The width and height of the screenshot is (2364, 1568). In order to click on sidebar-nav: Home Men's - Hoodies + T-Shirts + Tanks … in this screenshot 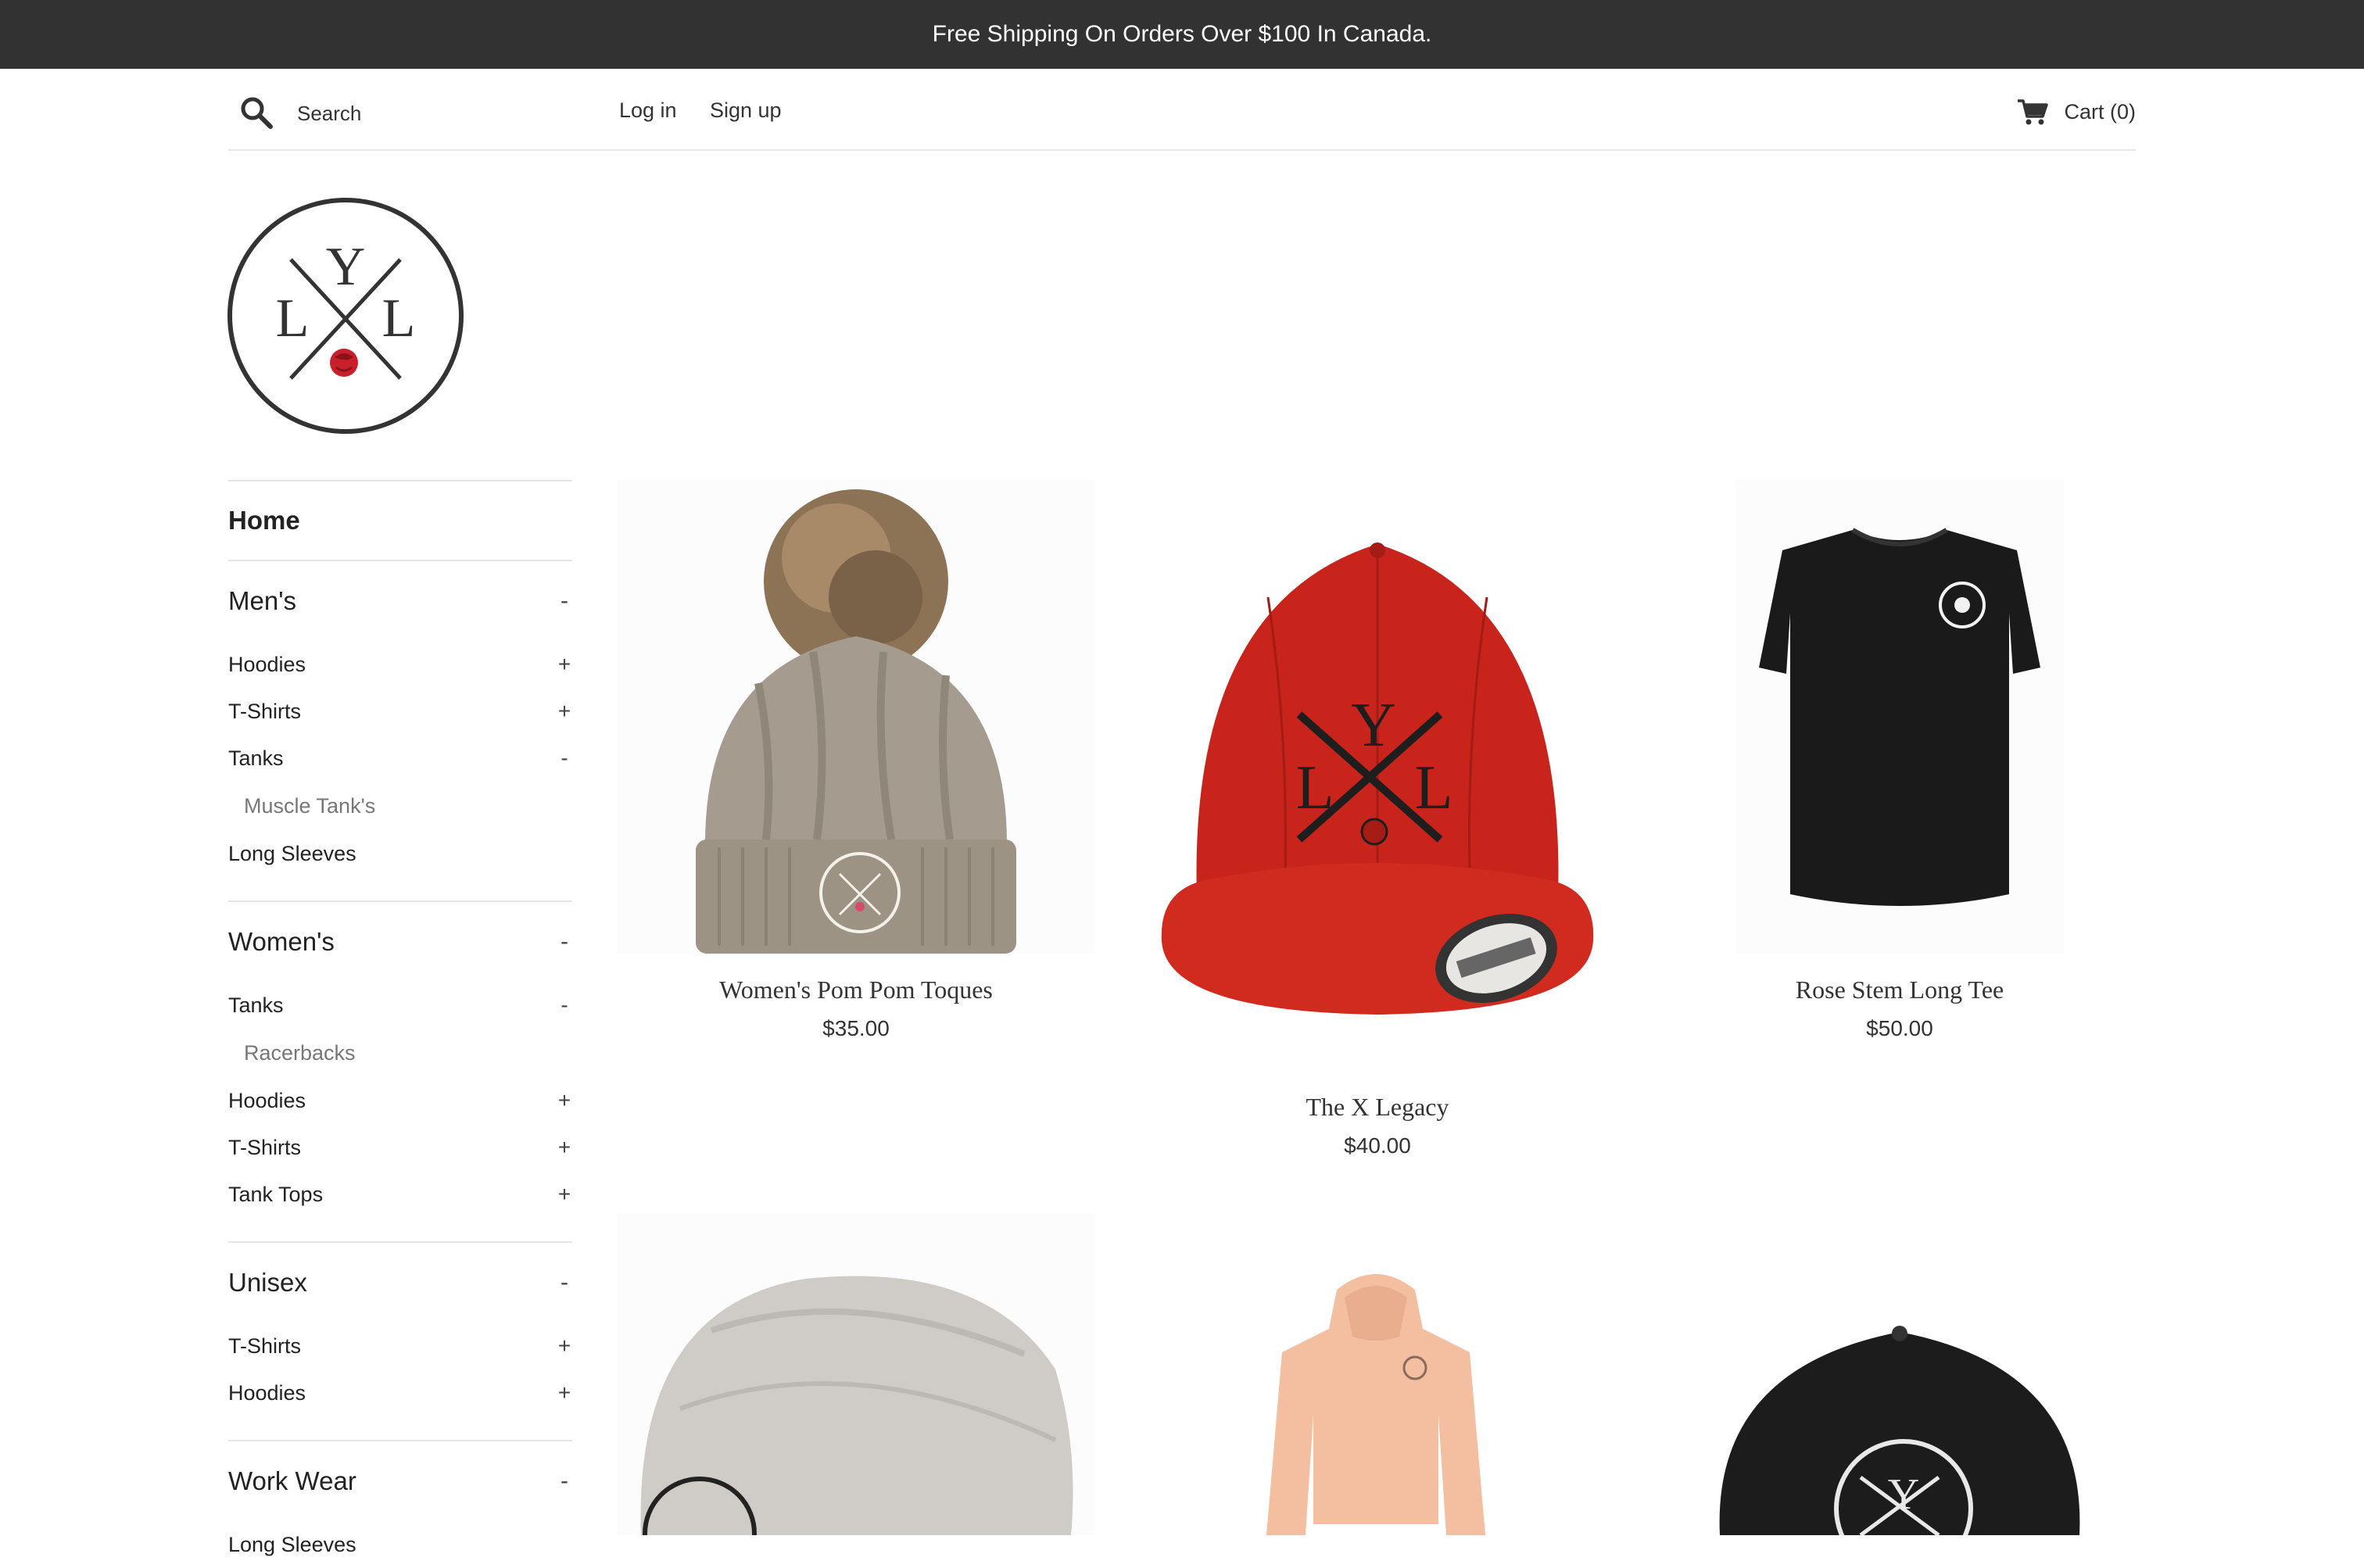, I will do `click(400, 1024)`.